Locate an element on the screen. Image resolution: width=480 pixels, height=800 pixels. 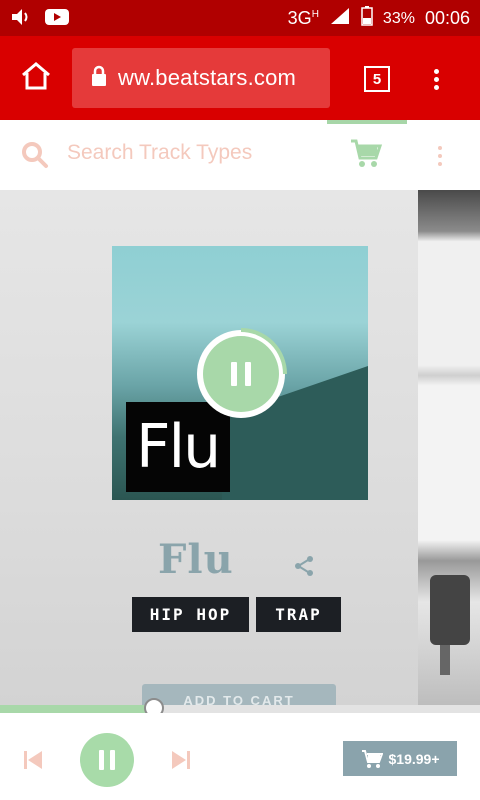
home-icon is located at coordinates (36, 76).